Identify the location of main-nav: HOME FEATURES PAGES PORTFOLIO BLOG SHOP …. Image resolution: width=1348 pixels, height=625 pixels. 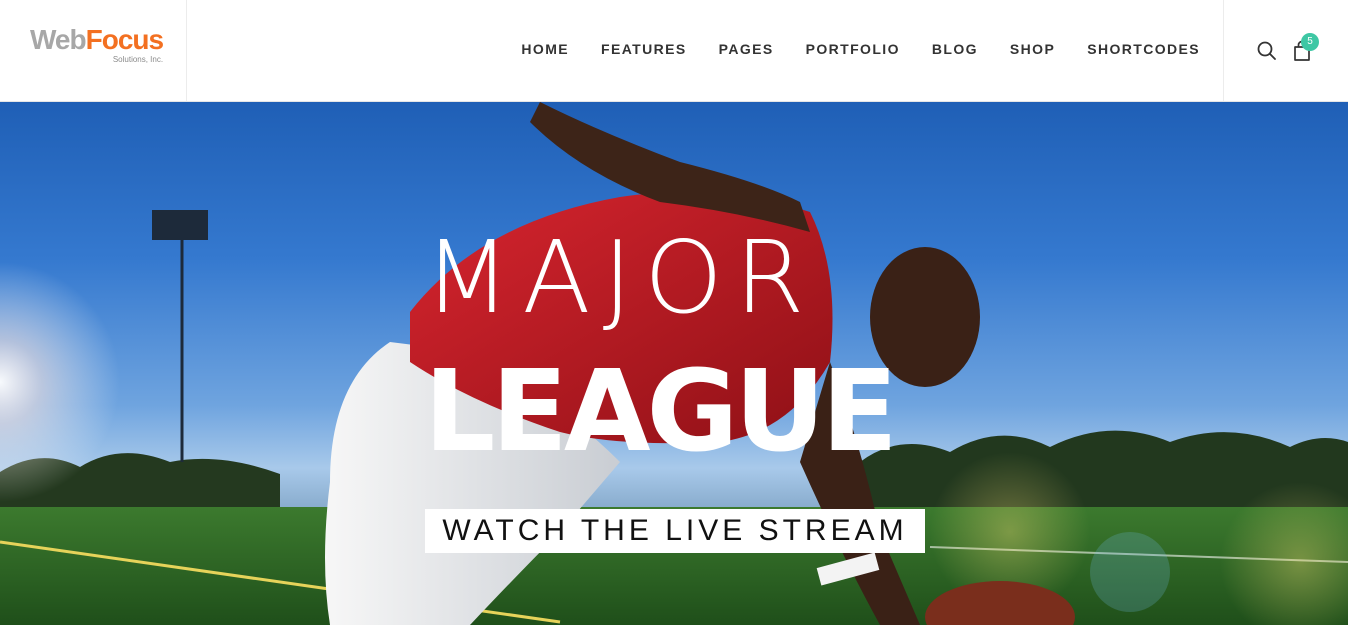
(844, 49).